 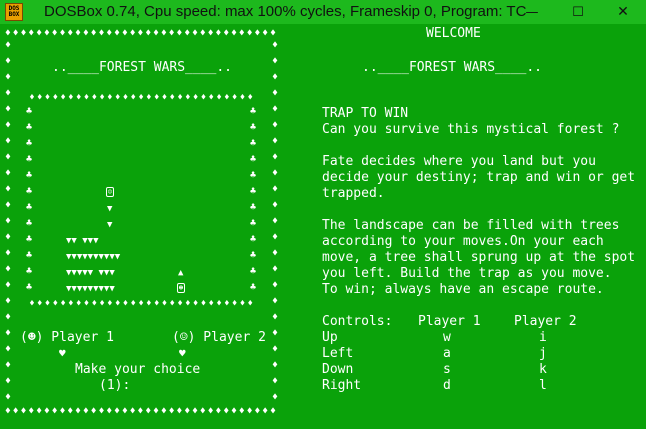 I want to click on para1-line-1: Fate decides where you land but you, so click(x=459, y=161).